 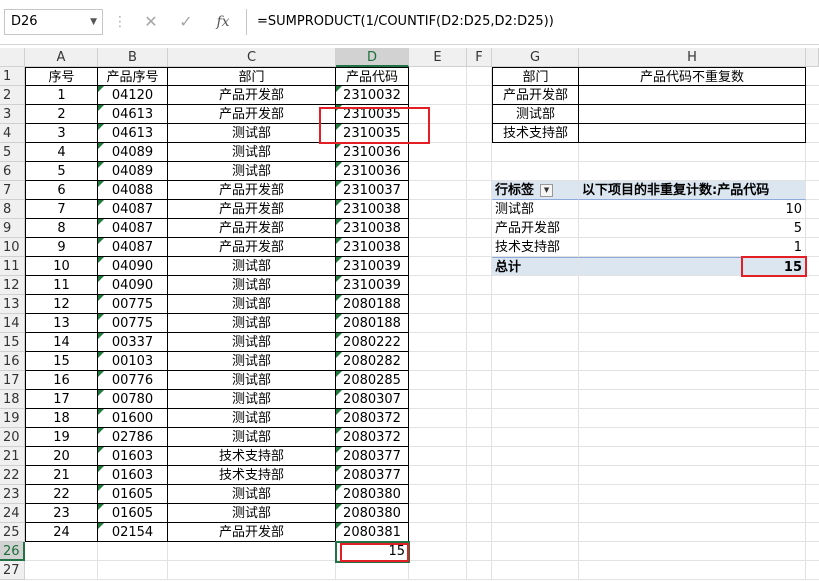 What do you see at coordinates (372, 456) in the screenshot?
I see `cell-product-code: 2080377` at bounding box center [372, 456].